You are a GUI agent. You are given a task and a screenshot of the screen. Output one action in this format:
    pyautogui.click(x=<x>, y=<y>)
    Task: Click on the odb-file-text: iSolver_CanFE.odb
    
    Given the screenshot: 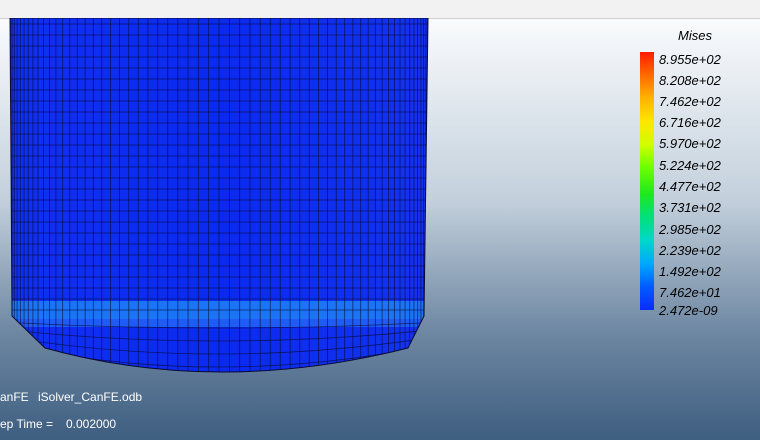 What is the action you would take?
    pyautogui.click(x=90, y=397)
    